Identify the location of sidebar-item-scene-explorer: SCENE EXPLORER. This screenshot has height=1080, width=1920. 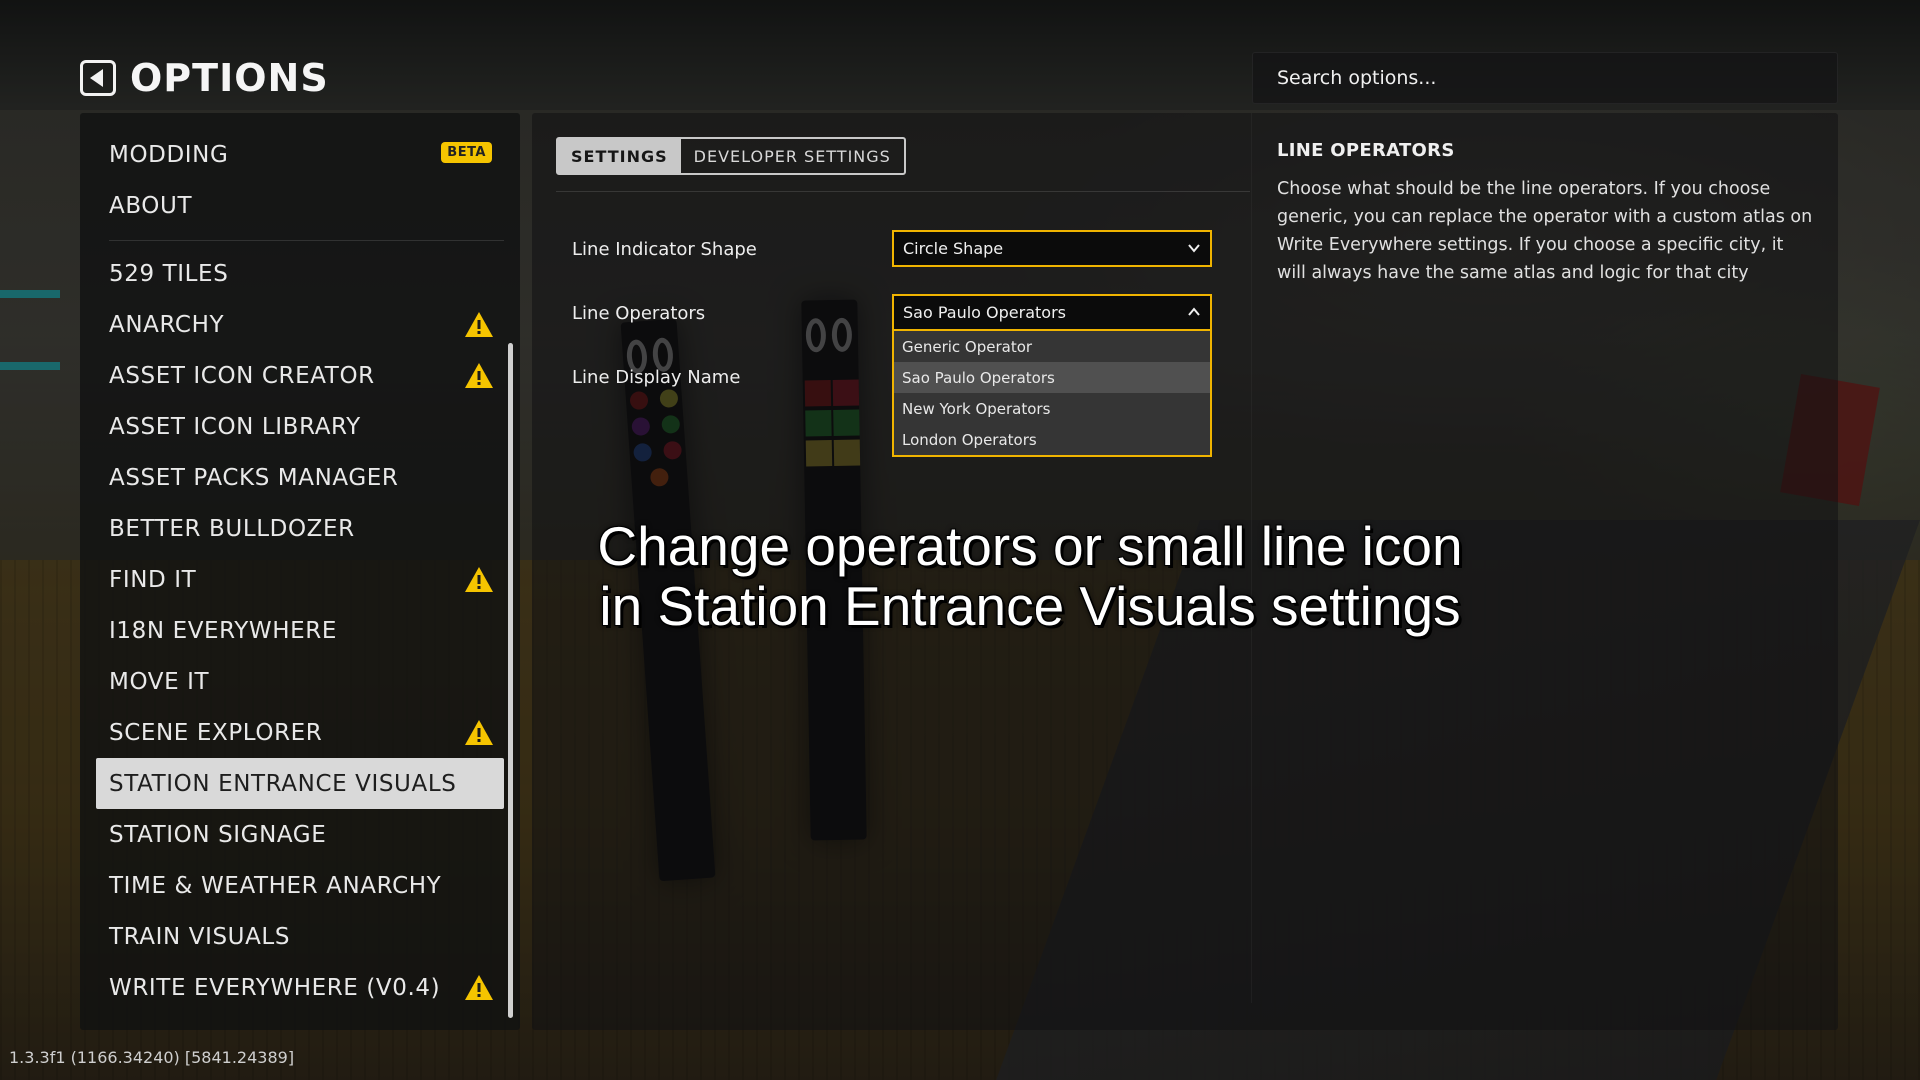
(300, 732).